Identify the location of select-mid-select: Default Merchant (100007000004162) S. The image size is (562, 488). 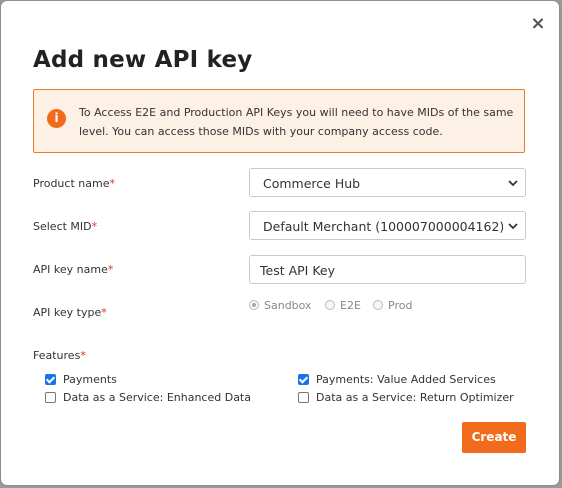
(387, 225).